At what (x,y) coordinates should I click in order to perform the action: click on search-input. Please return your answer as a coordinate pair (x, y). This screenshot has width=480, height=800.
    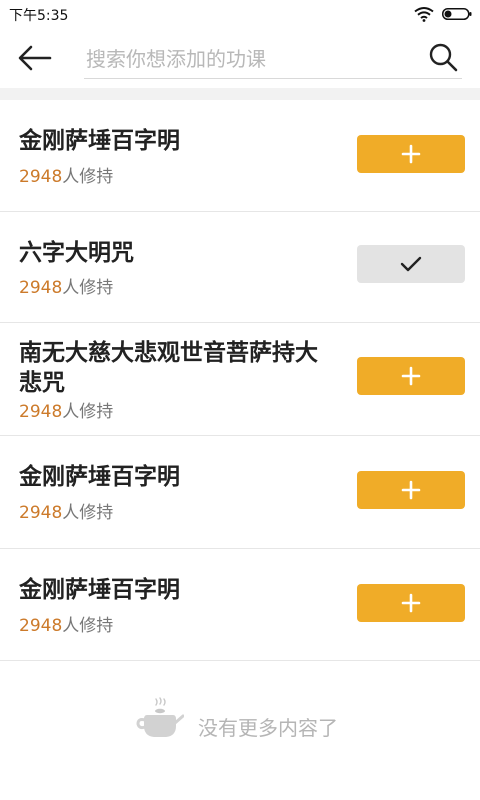
    Looking at the image, I should click on (273, 59).